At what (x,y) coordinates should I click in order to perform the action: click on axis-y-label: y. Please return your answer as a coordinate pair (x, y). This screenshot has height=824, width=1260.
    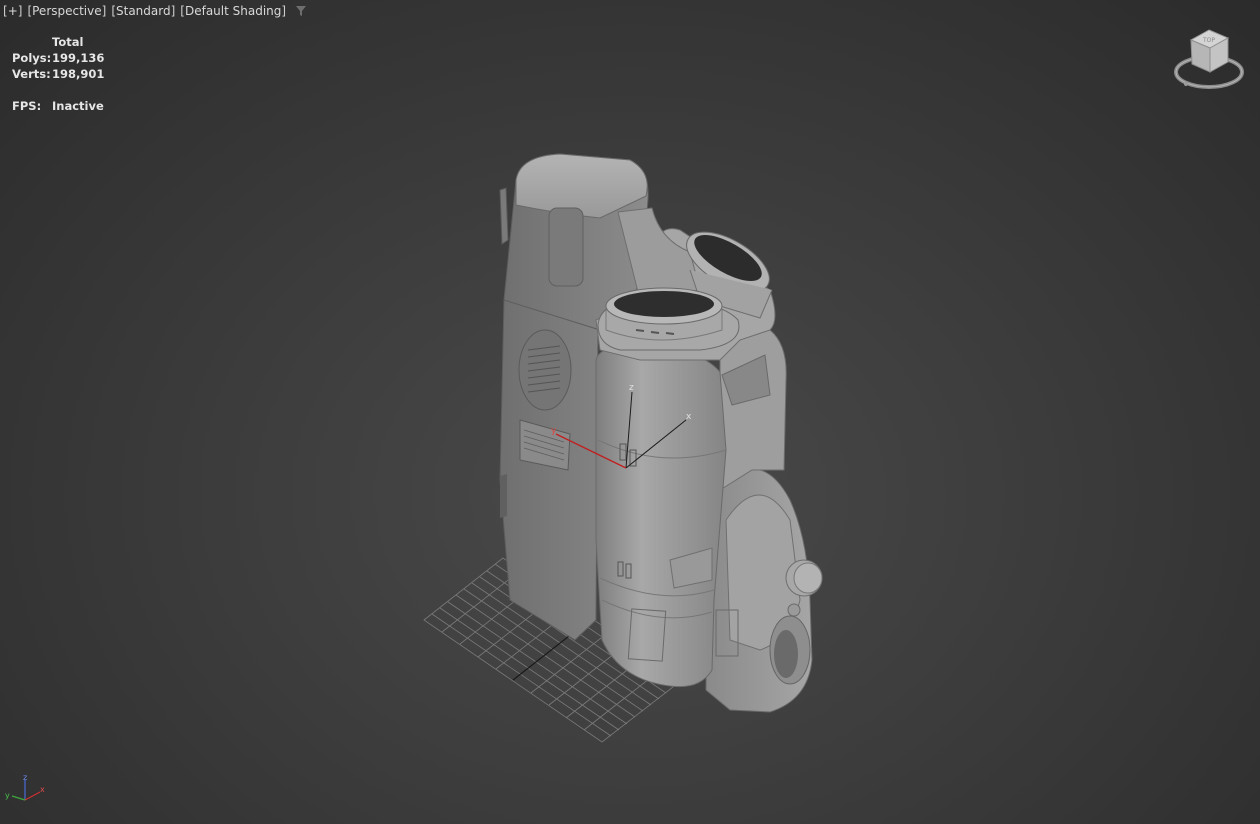
    Looking at the image, I should click on (7, 795).